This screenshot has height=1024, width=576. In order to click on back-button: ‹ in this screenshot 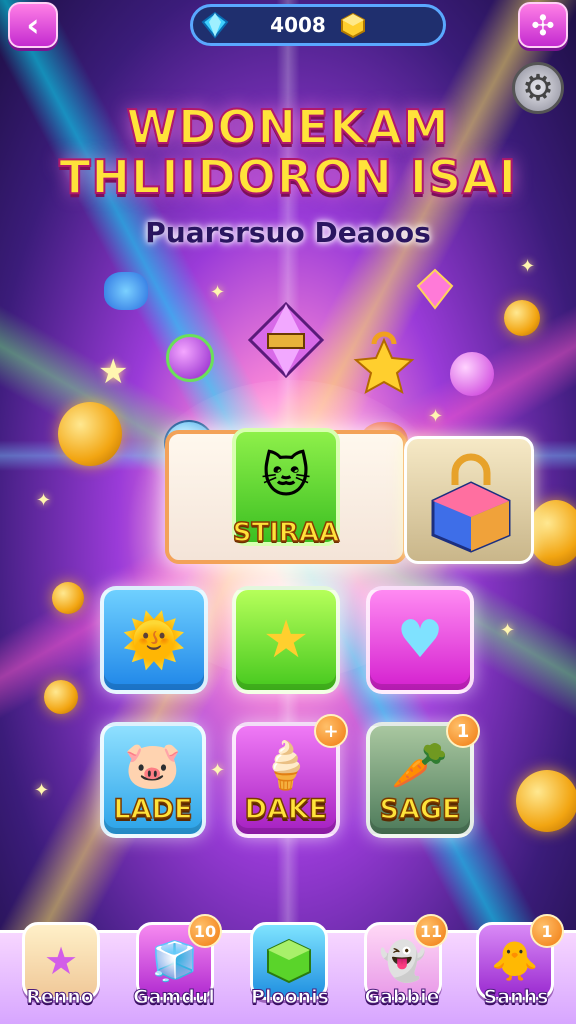, I will do `click(33, 25)`.